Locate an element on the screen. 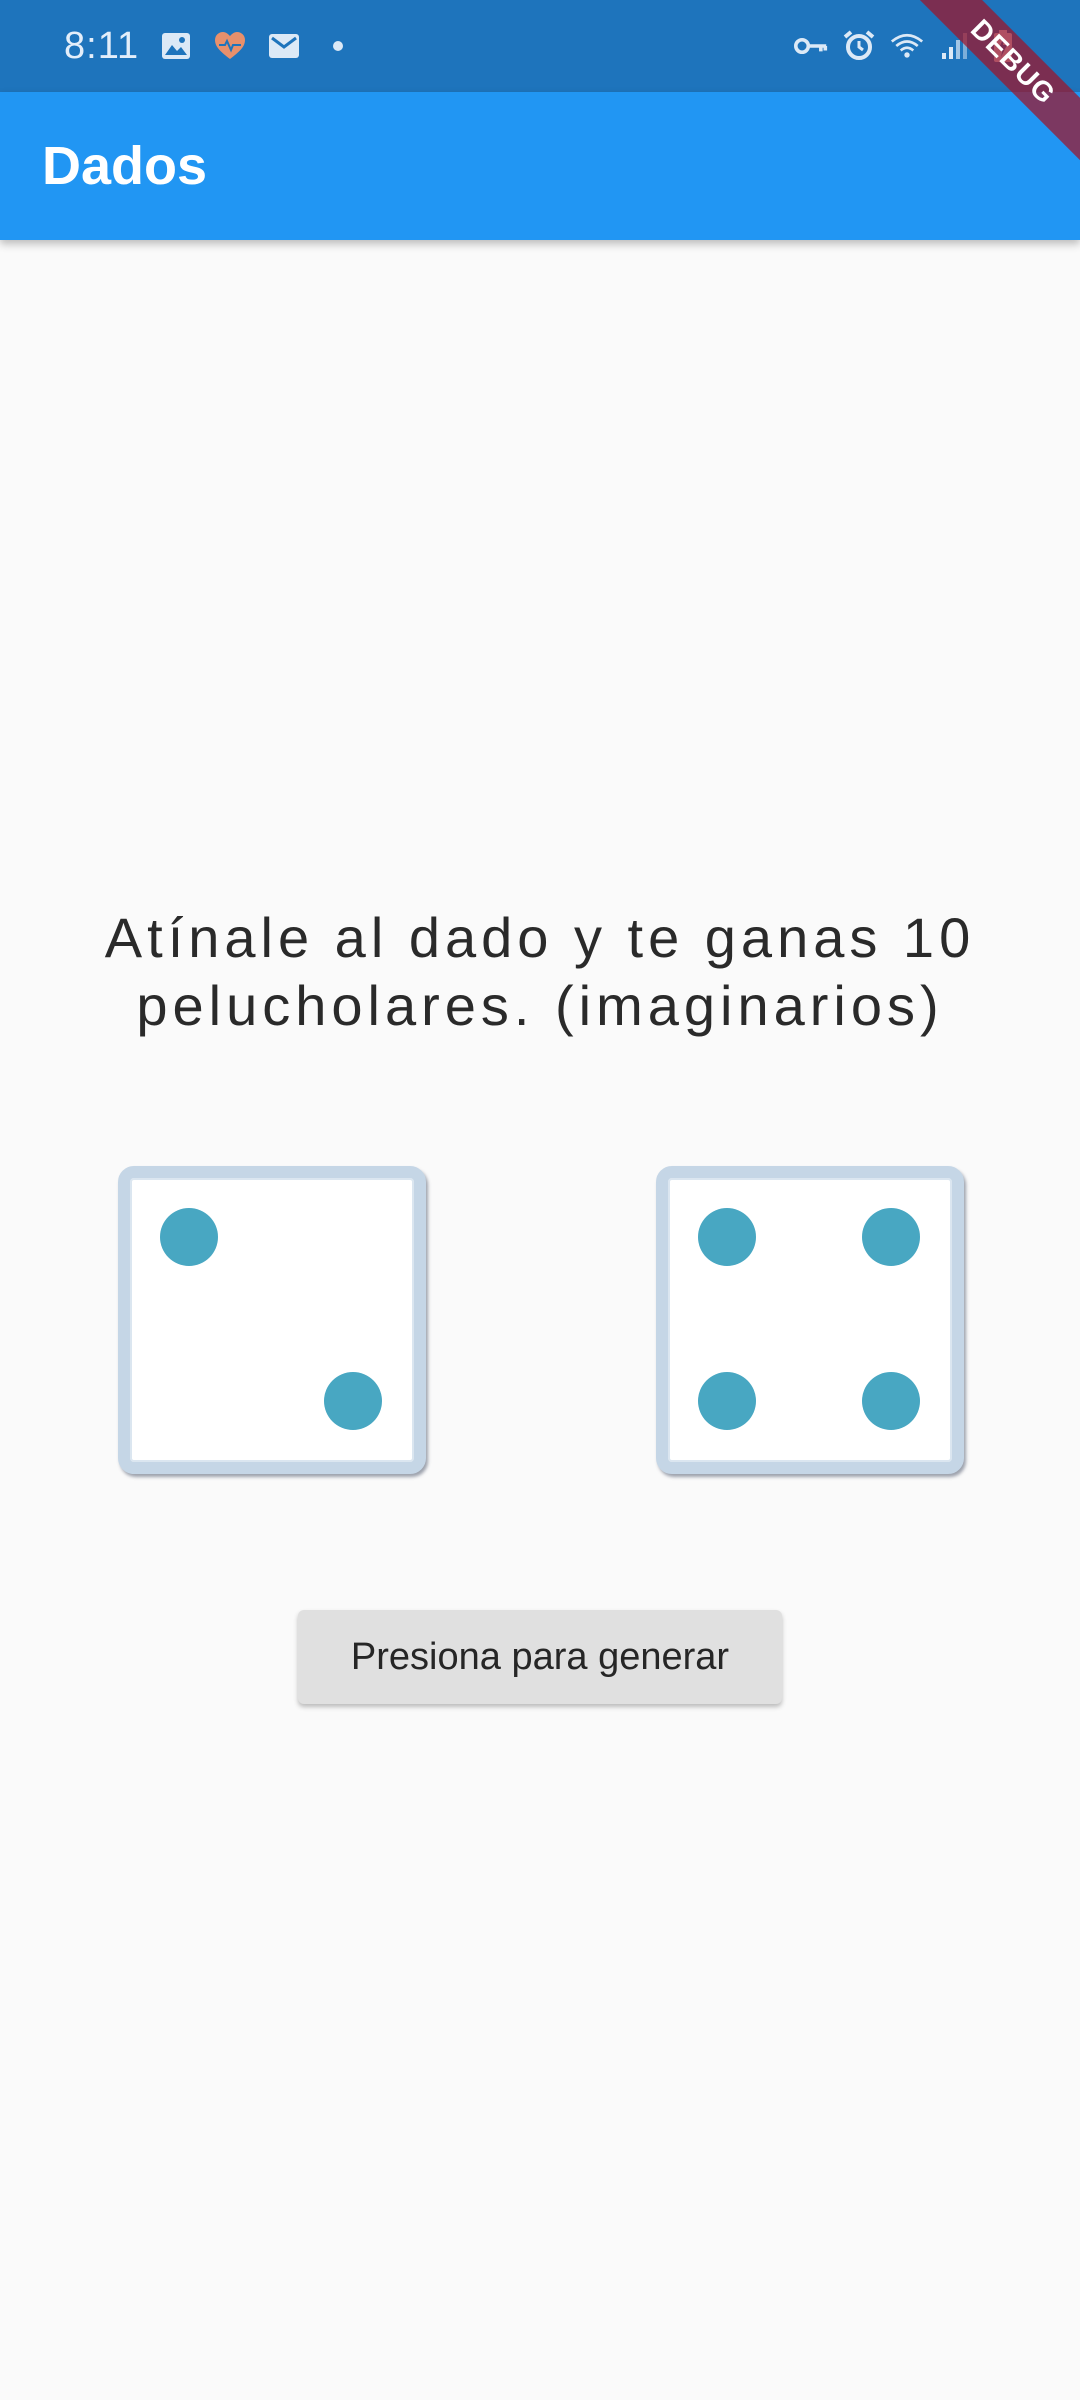 Image resolution: width=1080 pixels, height=2400 pixels. die-left is located at coordinates (272, 1320).